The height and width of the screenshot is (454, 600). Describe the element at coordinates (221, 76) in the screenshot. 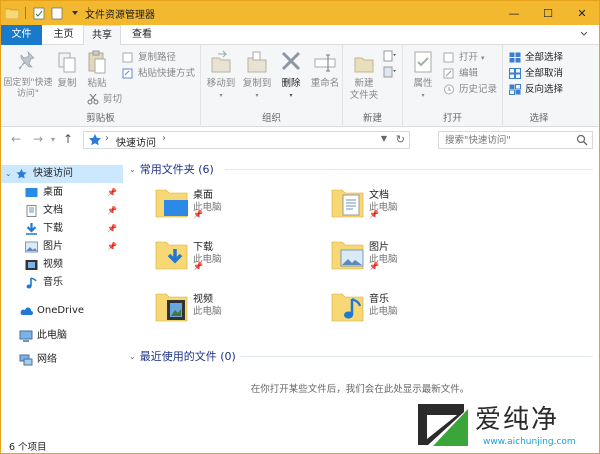

I see `move-to-button: 移动到 ▾` at that location.